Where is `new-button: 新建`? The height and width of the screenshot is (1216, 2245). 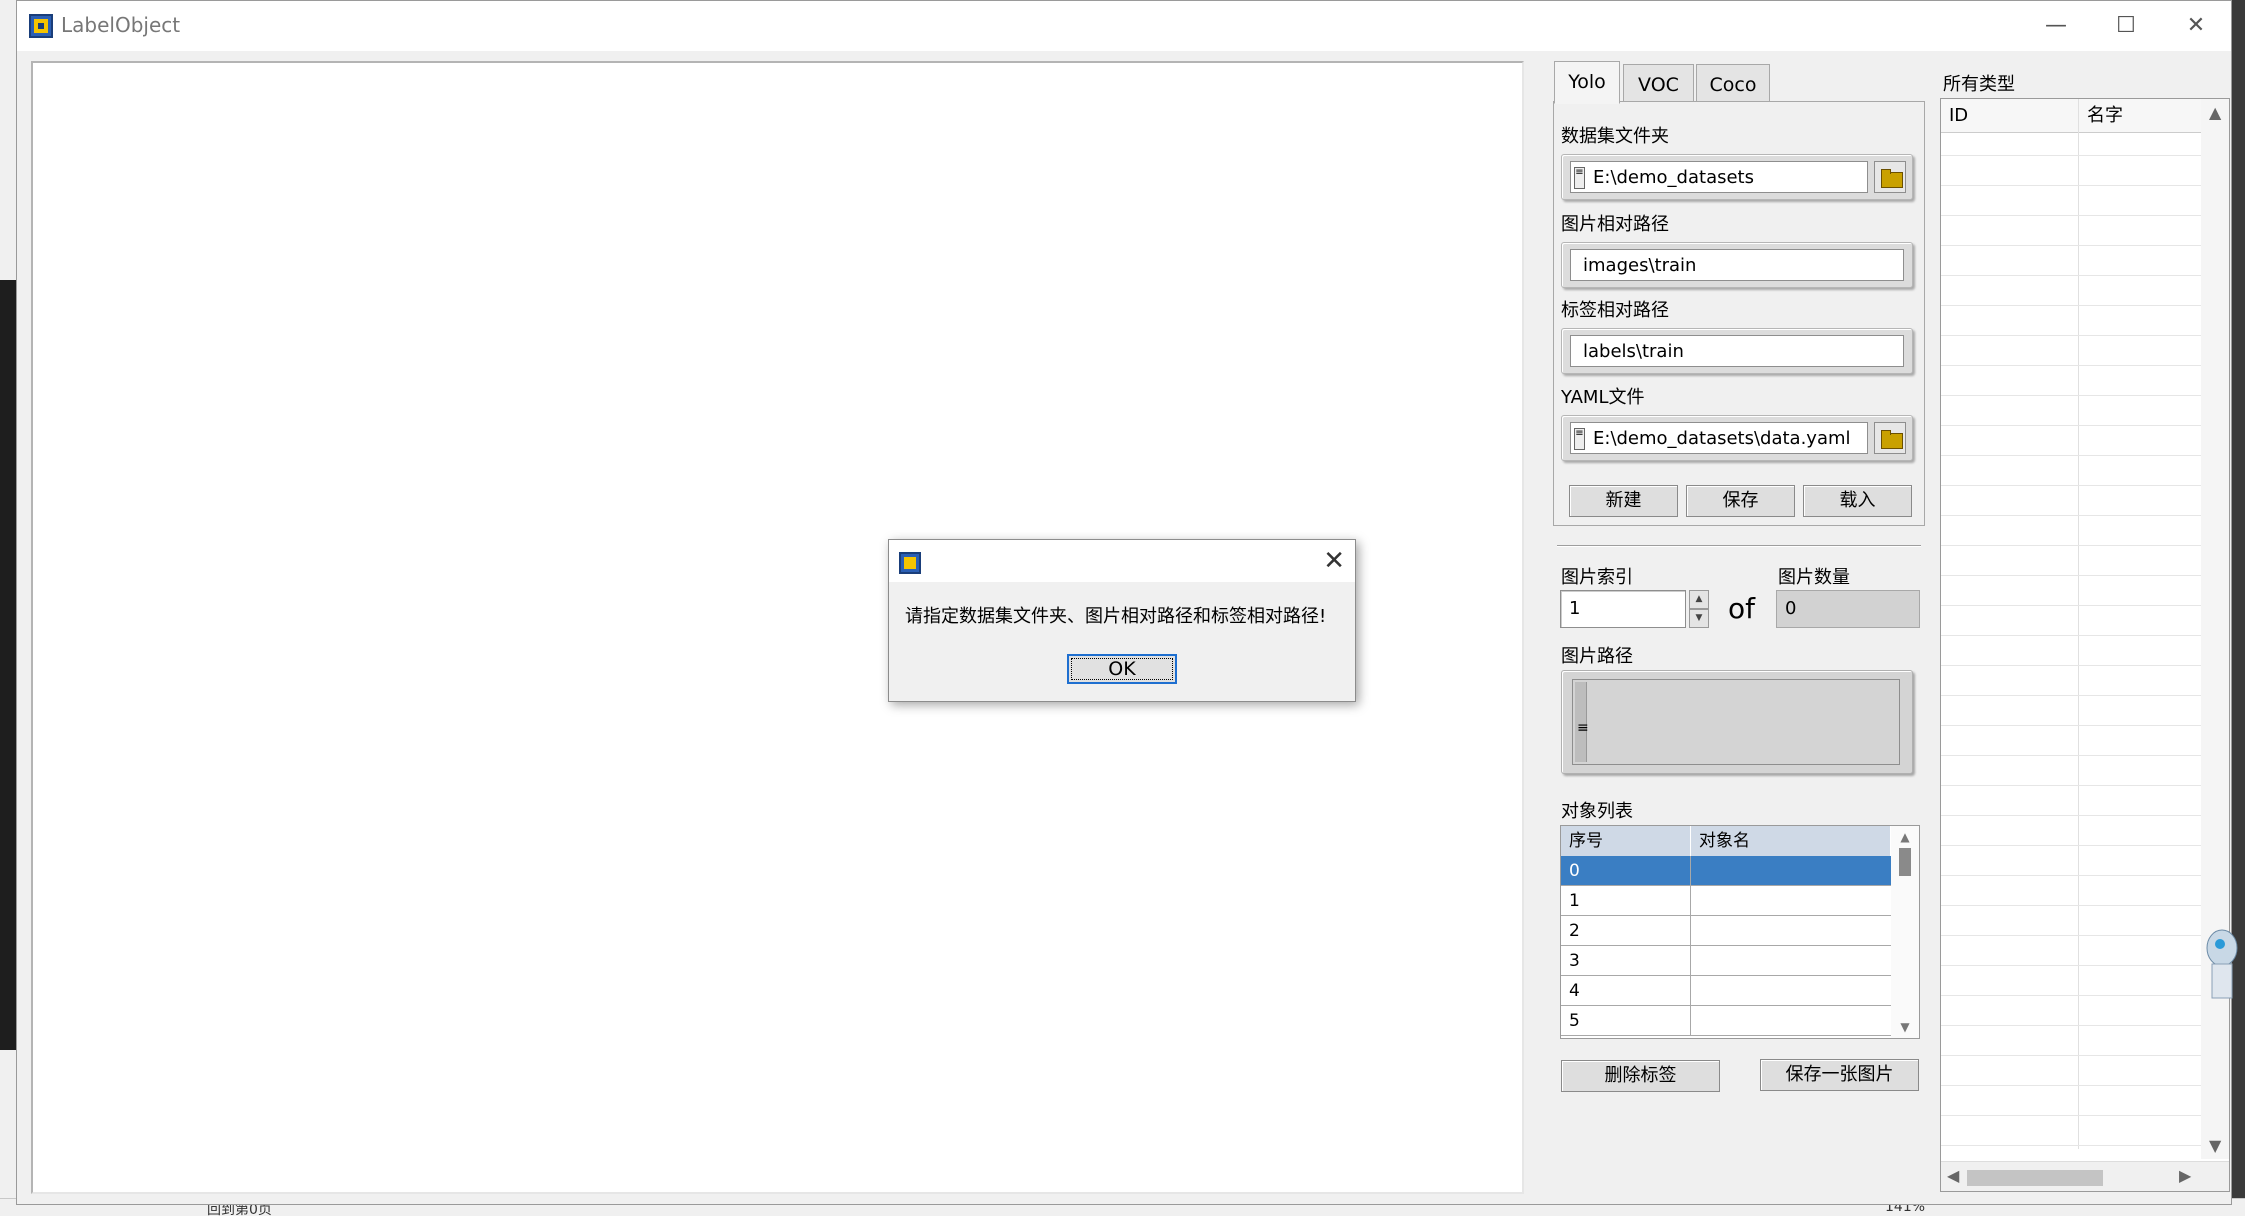
new-button: 新建 is located at coordinates (1623, 501).